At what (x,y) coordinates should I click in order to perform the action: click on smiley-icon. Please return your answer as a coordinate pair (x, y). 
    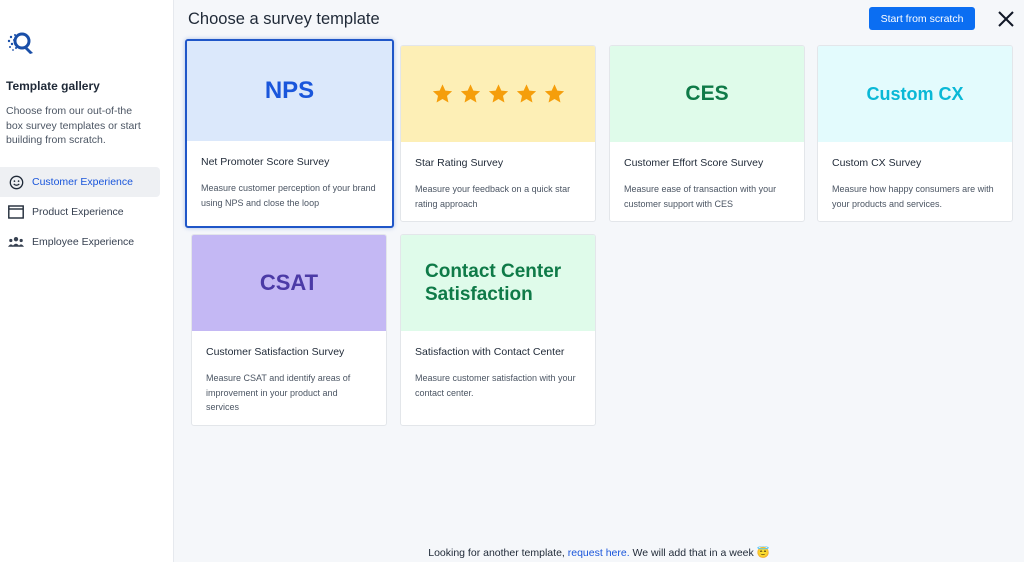
    Looking at the image, I should click on (16, 182).